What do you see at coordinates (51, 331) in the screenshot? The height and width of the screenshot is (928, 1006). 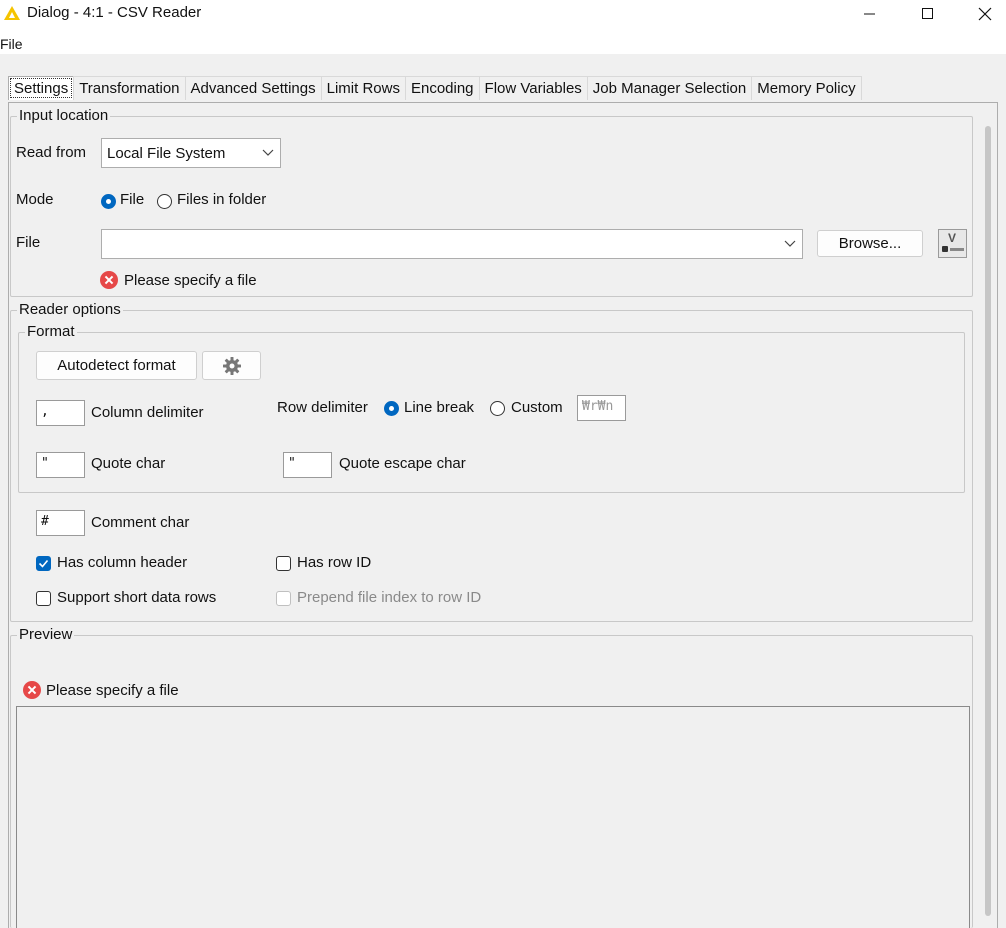 I see `format-legend: Format` at bounding box center [51, 331].